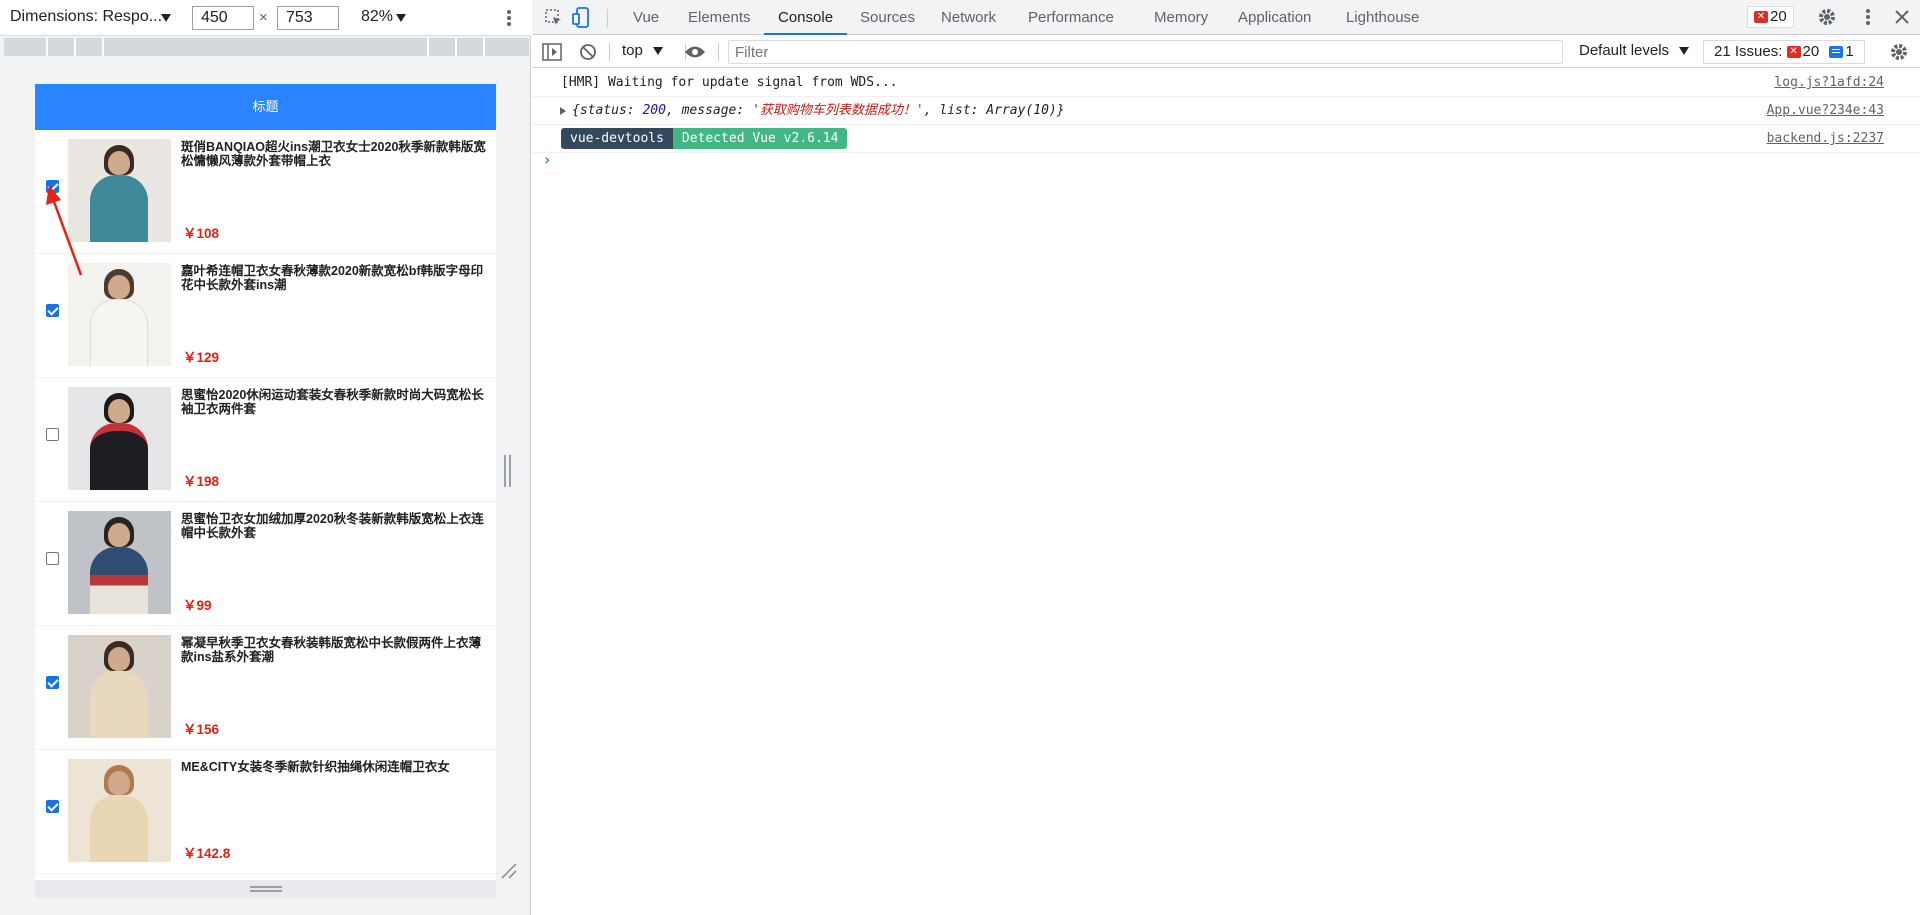 The height and width of the screenshot is (915, 1920). I want to click on resize-corner-icon, so click(509, 871).